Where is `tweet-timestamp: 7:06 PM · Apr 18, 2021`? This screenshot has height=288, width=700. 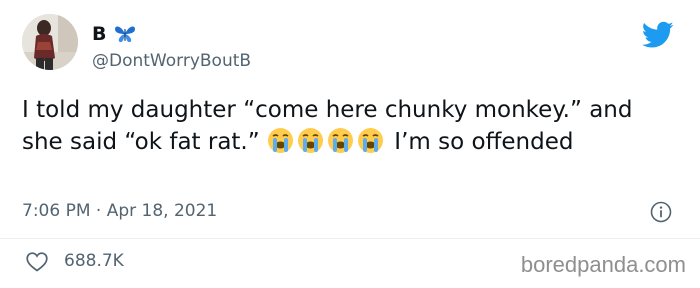 tweet-timestamp: 7:06 PM · Apr 18, 2021 is located at coordinates (119, 211).